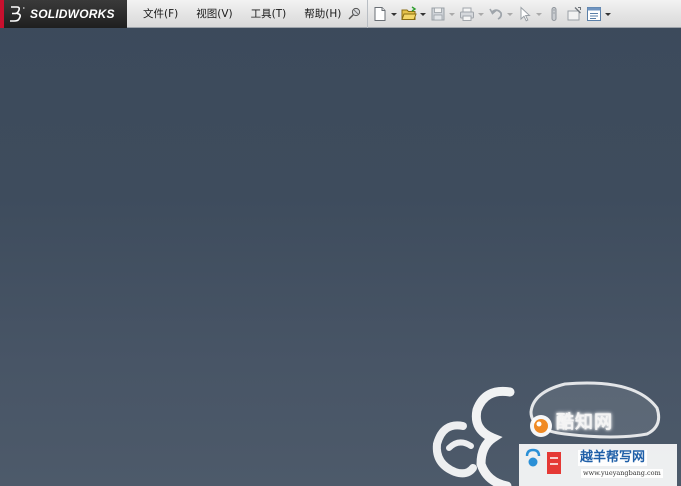 Image resolution: width=681 pixels, height=486 pixels. I want to click on menu-tools: 工具(T), so click(269, 14).